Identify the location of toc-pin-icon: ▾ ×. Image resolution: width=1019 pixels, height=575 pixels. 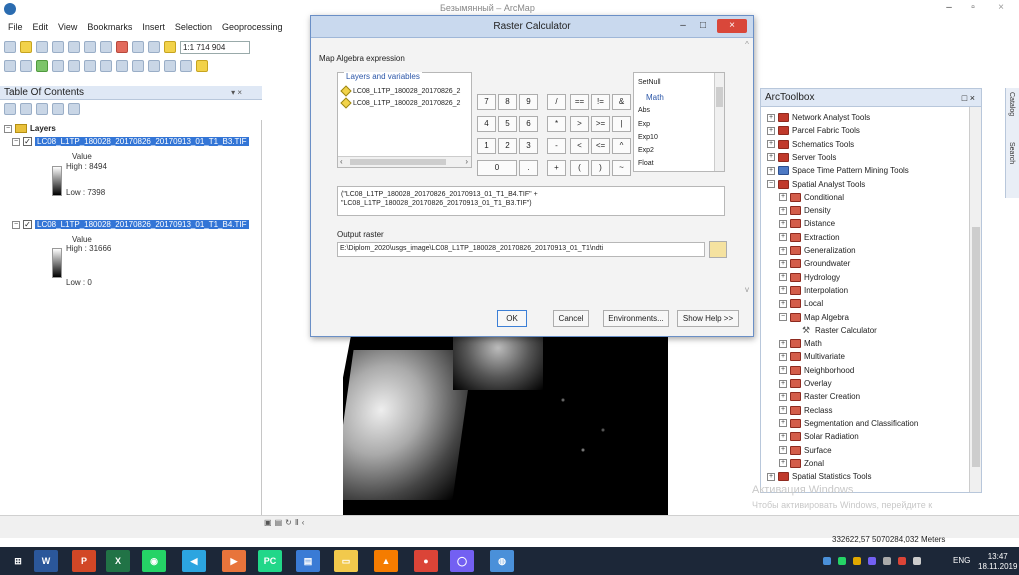
(236, 93).